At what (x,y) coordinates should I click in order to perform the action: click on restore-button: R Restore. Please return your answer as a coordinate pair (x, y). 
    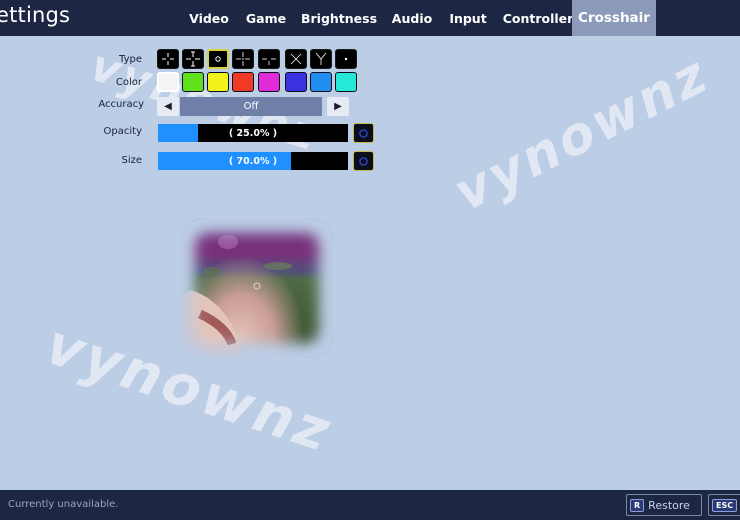
    Looking at the image, I should click on (664, 505).